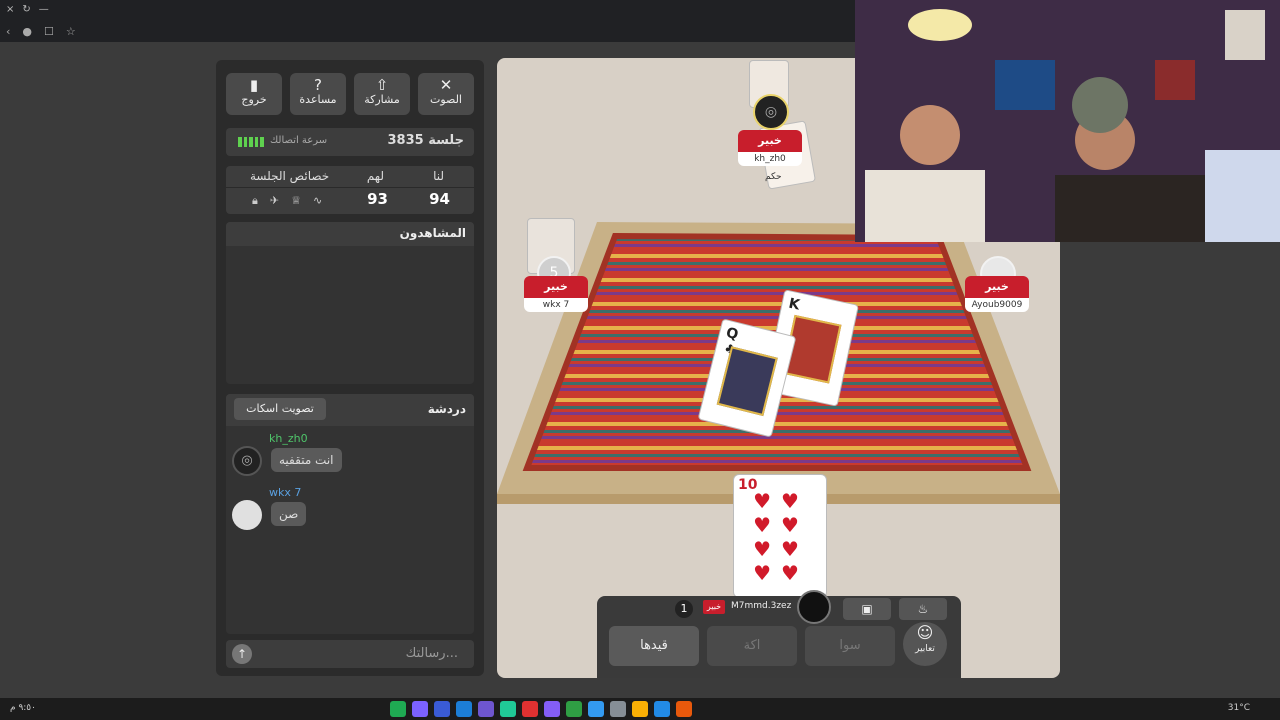 The width and height of the screenshot is (1280, 720). I want to click on fire-button: ♨, so click(923, 609).